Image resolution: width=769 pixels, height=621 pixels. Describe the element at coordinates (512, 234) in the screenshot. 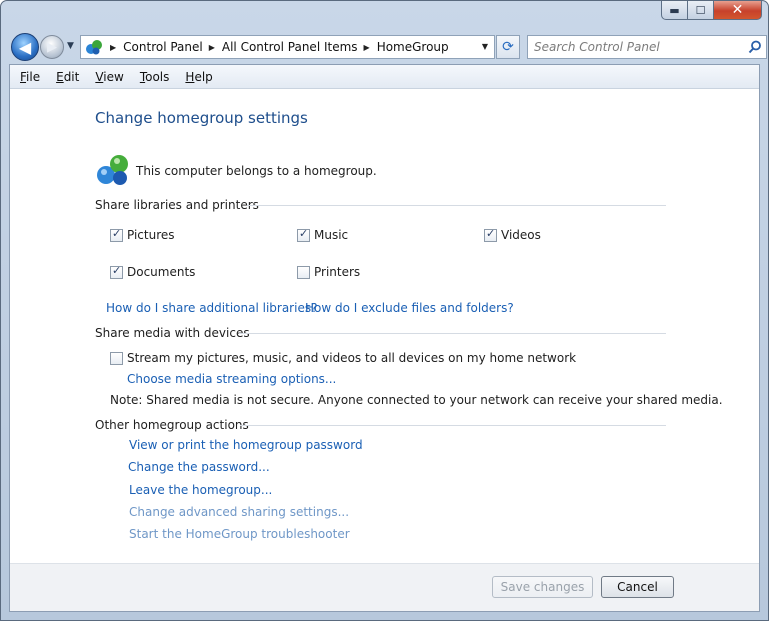

I see `share-videos-checkbox: Videos` at that location.